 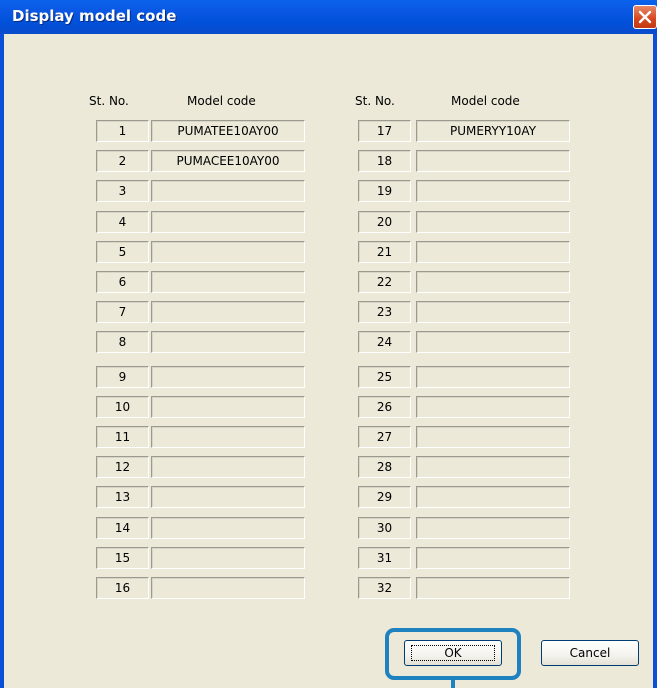 I want to click on left-st-no-cell: 1, so click(x=122, y=131).